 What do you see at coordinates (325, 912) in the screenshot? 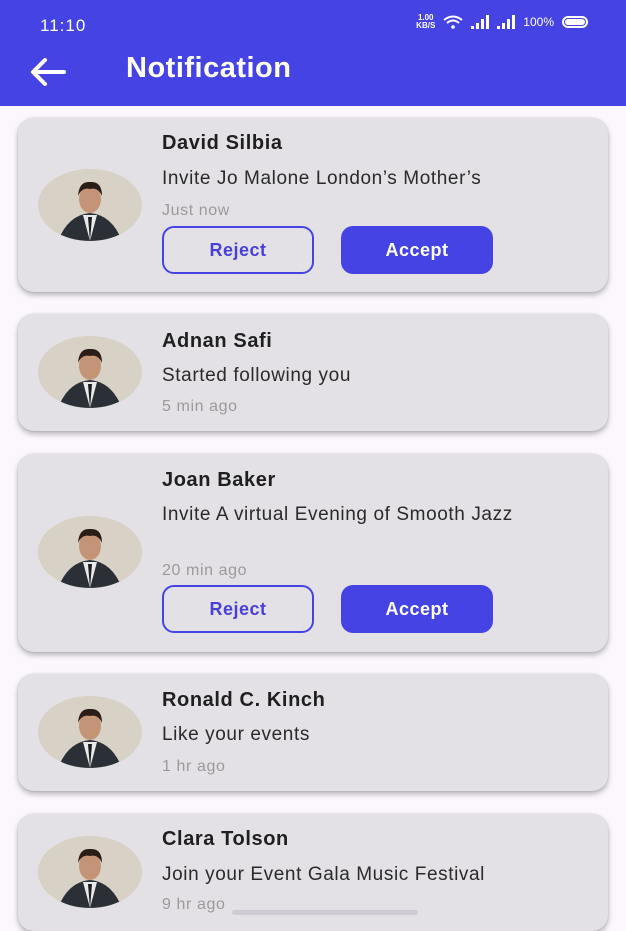
I see `home-indicator` at bounding box center [325, 912].